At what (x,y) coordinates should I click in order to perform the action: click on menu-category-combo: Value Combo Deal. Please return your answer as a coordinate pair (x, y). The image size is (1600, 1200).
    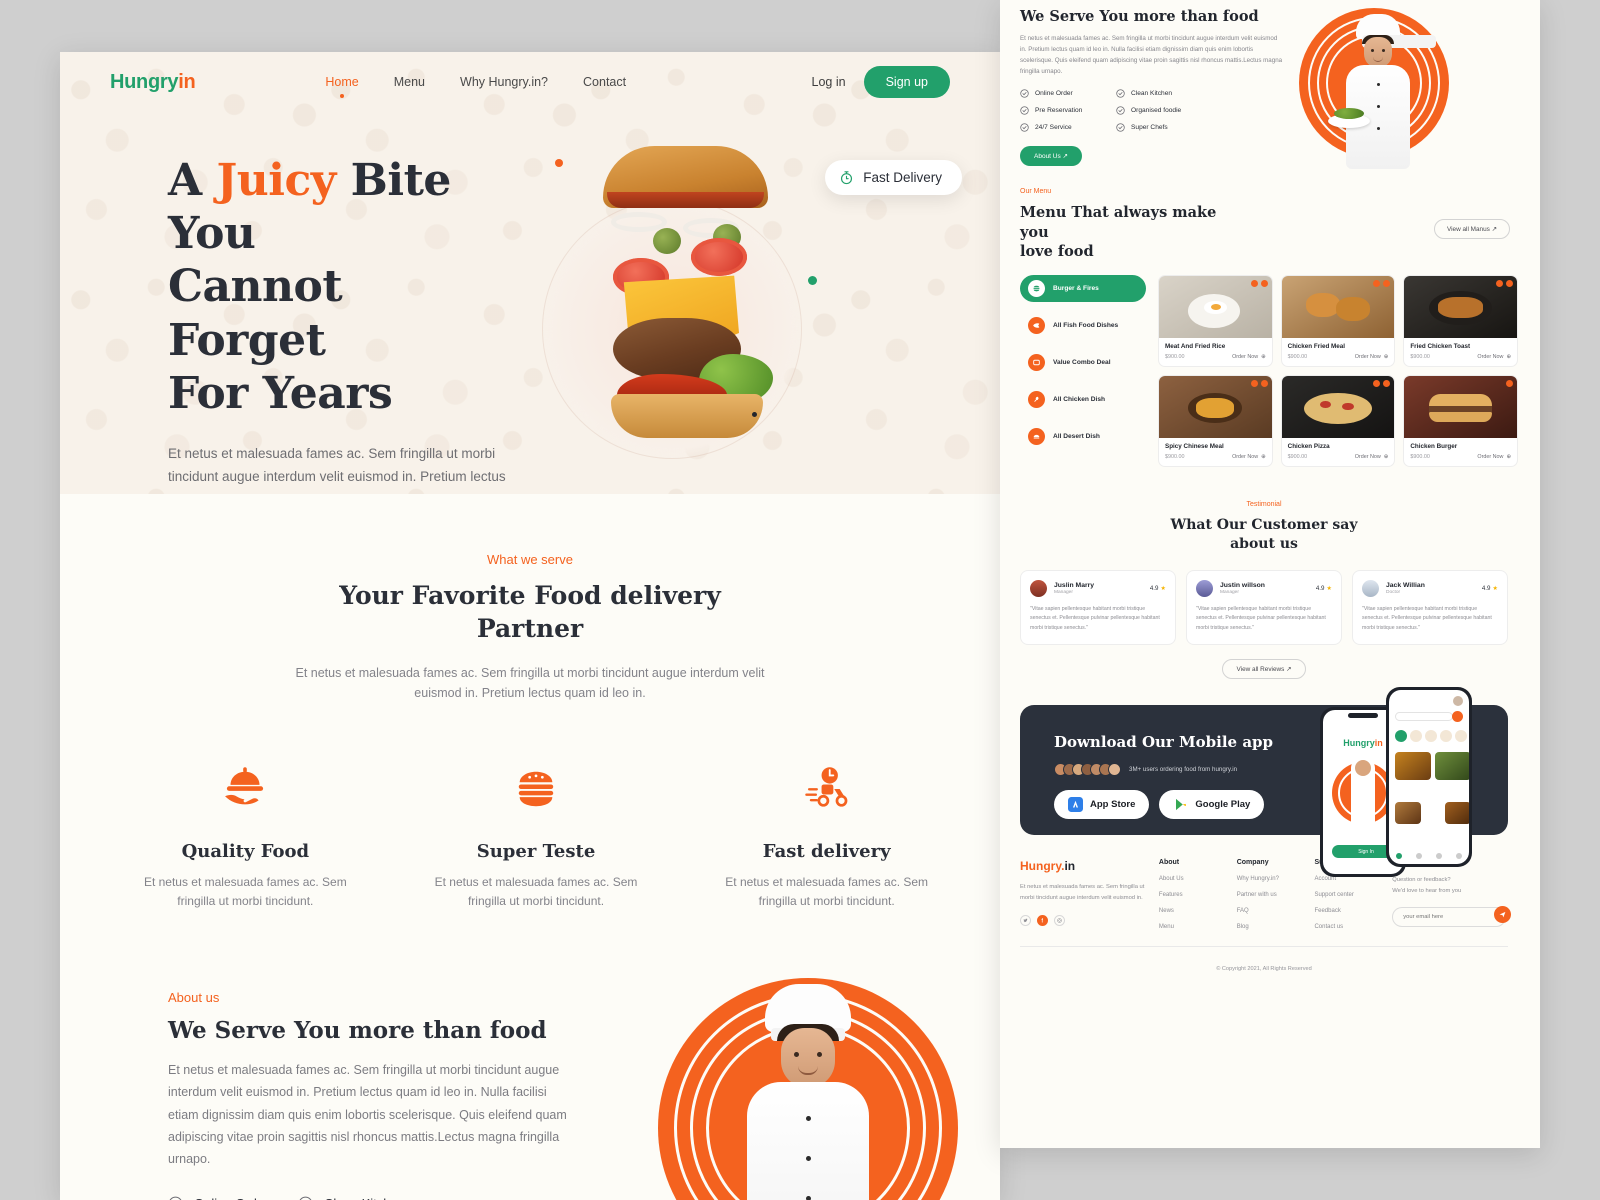
    Looking at the image, I should click on (1083, 362).